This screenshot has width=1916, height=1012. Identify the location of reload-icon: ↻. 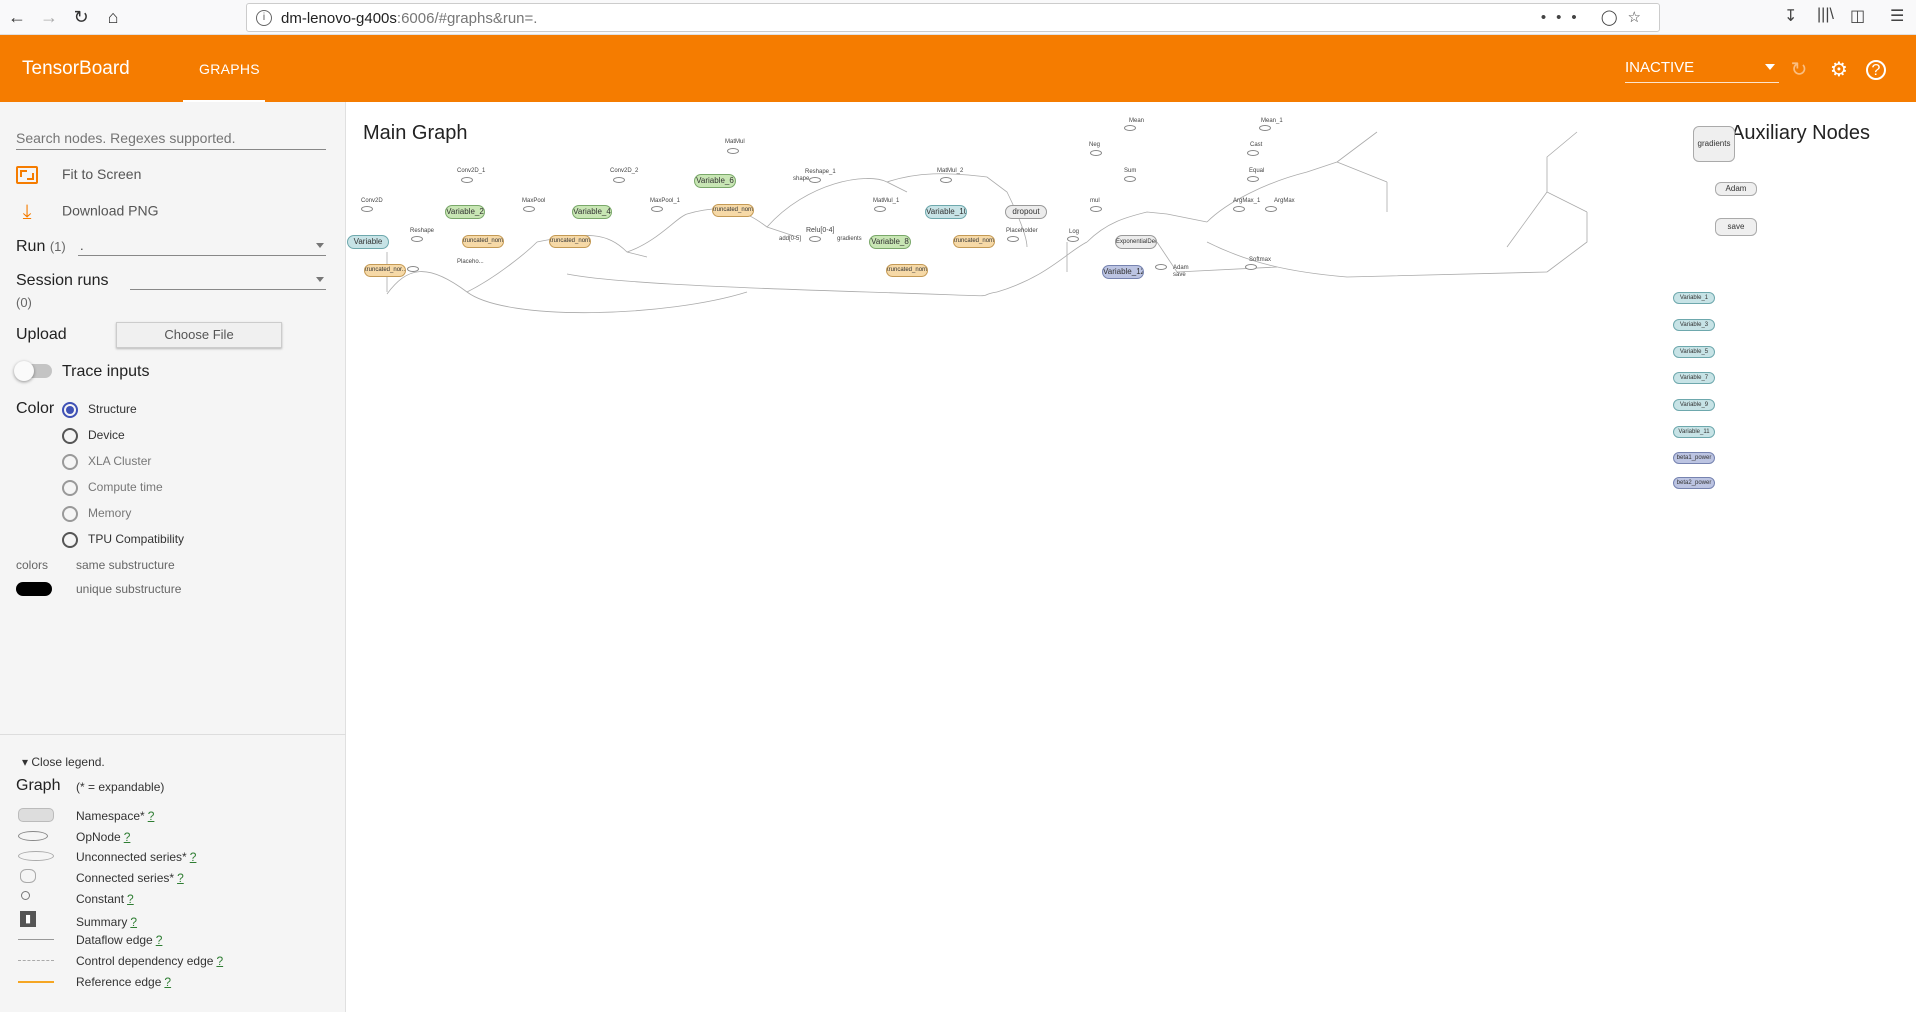
(81, 17).